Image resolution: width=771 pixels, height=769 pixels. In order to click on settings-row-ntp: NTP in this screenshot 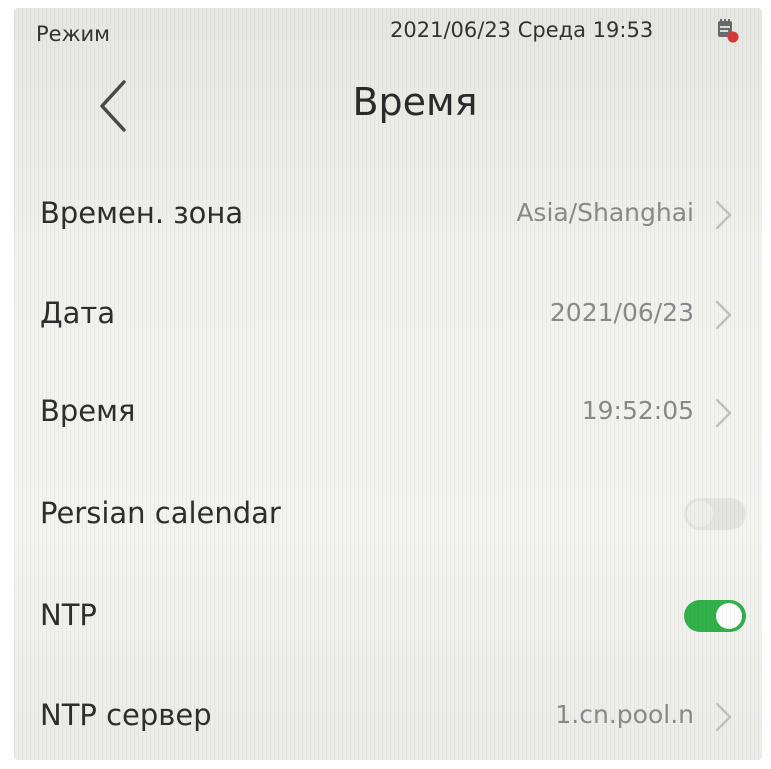, I will do `click(388, 616)`.